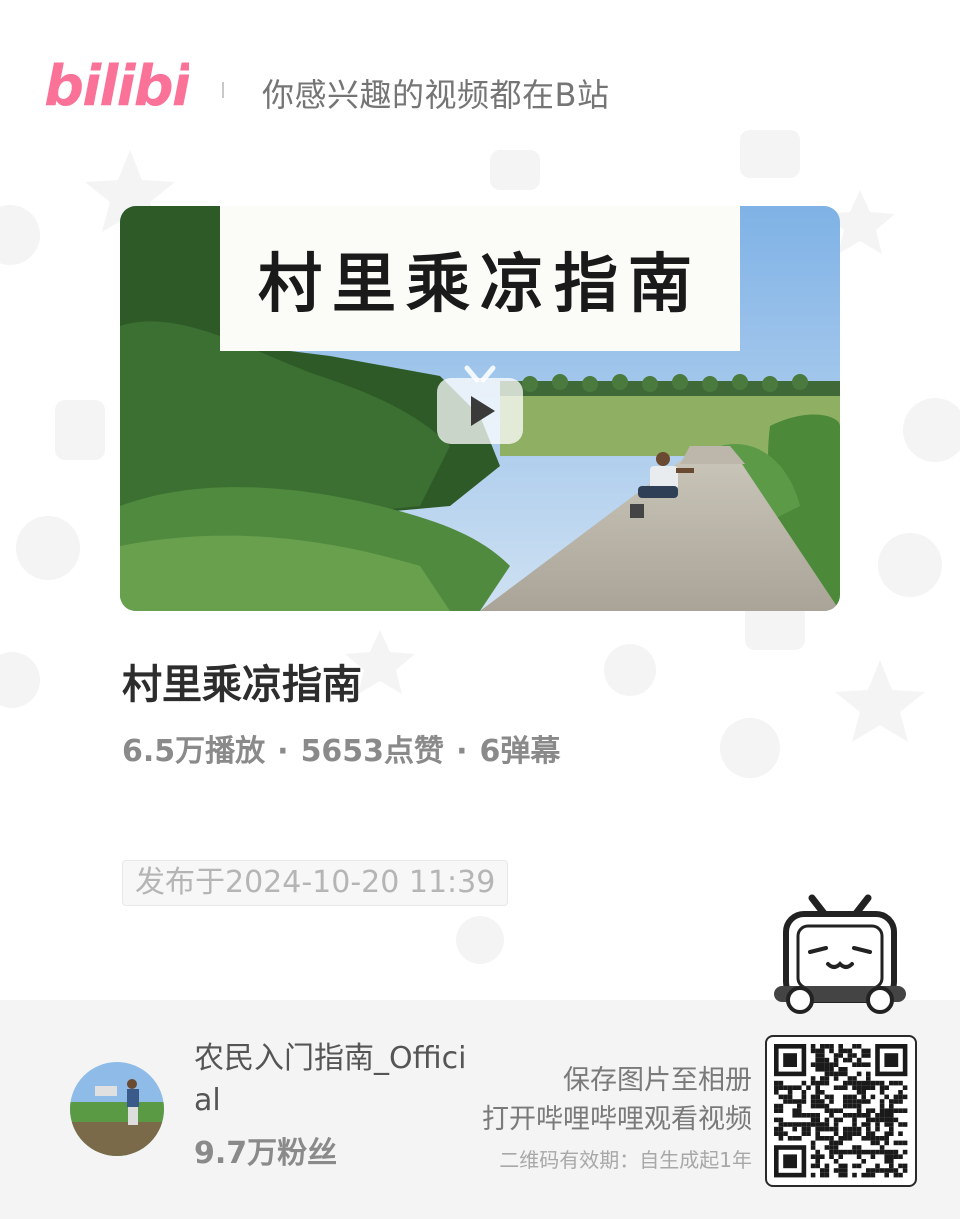  What do you see at coordinates (339, 1080) in the screenshot?
I see `uploader-name: 农民入门指南_Official` at bounding box center [339, 1080].